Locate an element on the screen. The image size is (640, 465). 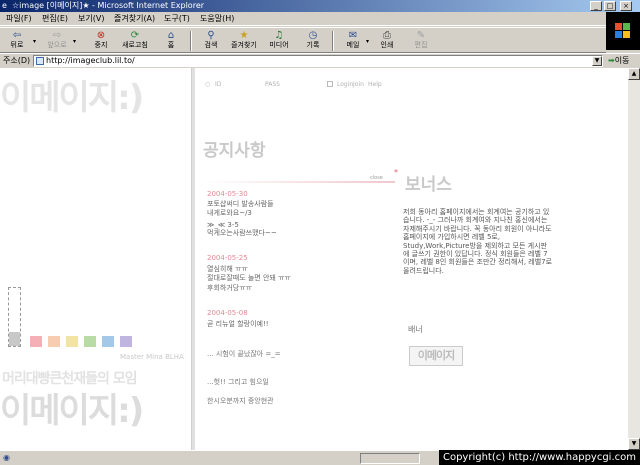
notice-line: 먹게오는사람쓰맸다~~ is located at coordinates (242, 233).